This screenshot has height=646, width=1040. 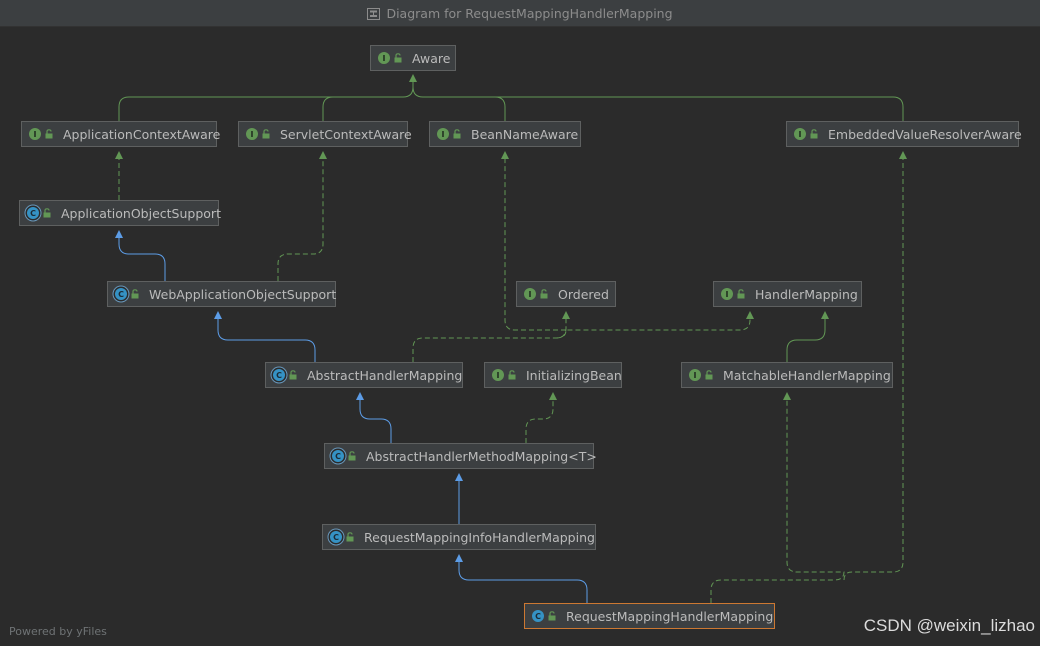 I want to click on node-request-mapping-handler-mapping: C RequestMappingHandlerMapping, so click(x=649, y=616).